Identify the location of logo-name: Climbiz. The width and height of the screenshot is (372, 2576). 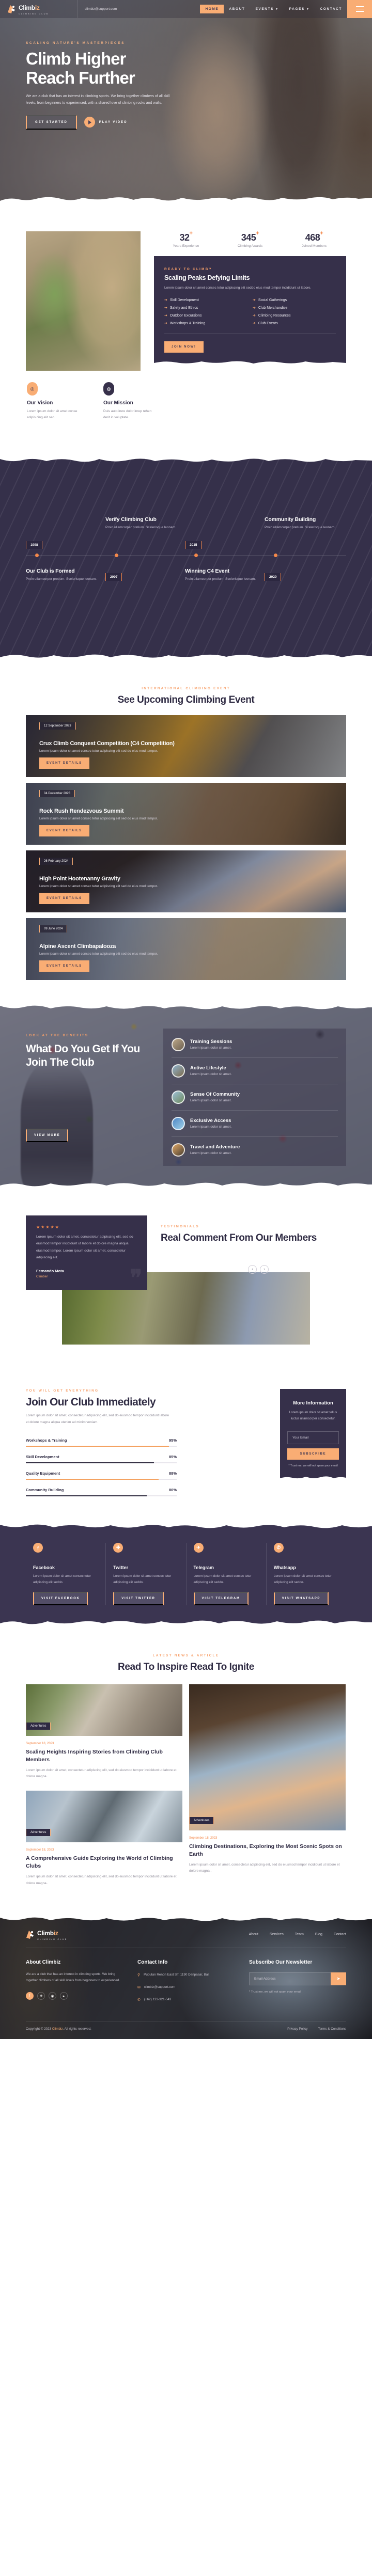
(48, 1933).